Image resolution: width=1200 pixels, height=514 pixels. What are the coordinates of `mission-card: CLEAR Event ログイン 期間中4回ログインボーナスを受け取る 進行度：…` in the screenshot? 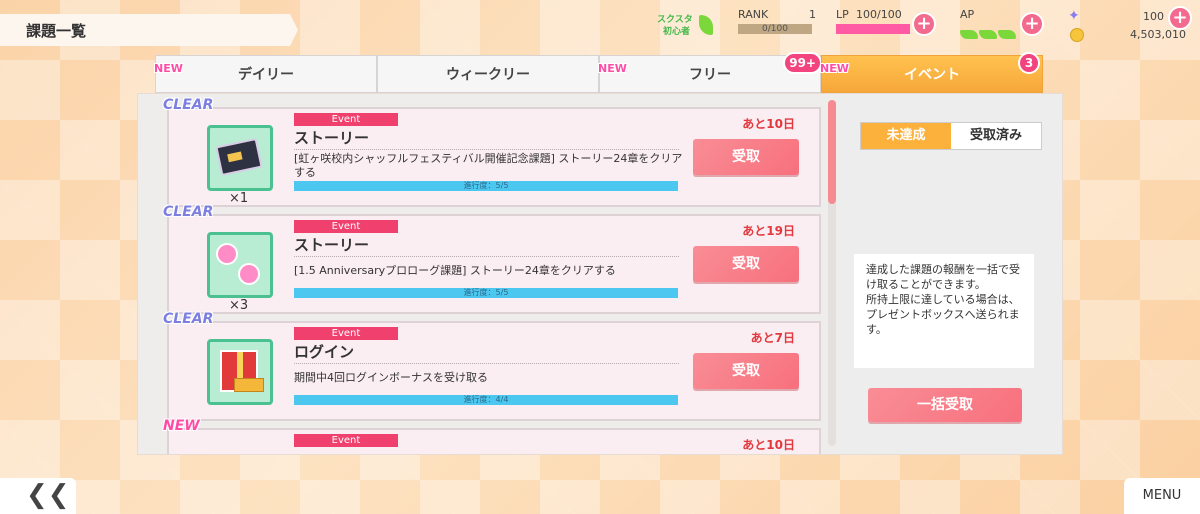 It's located at (492, 366).